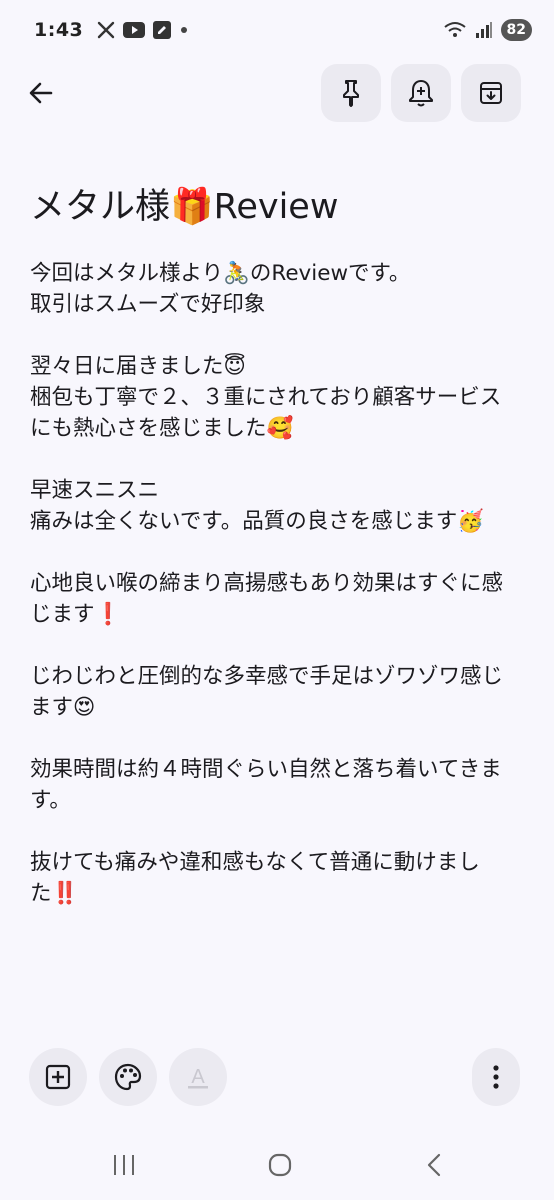  I want to click on x-icon, so click(106, 30).